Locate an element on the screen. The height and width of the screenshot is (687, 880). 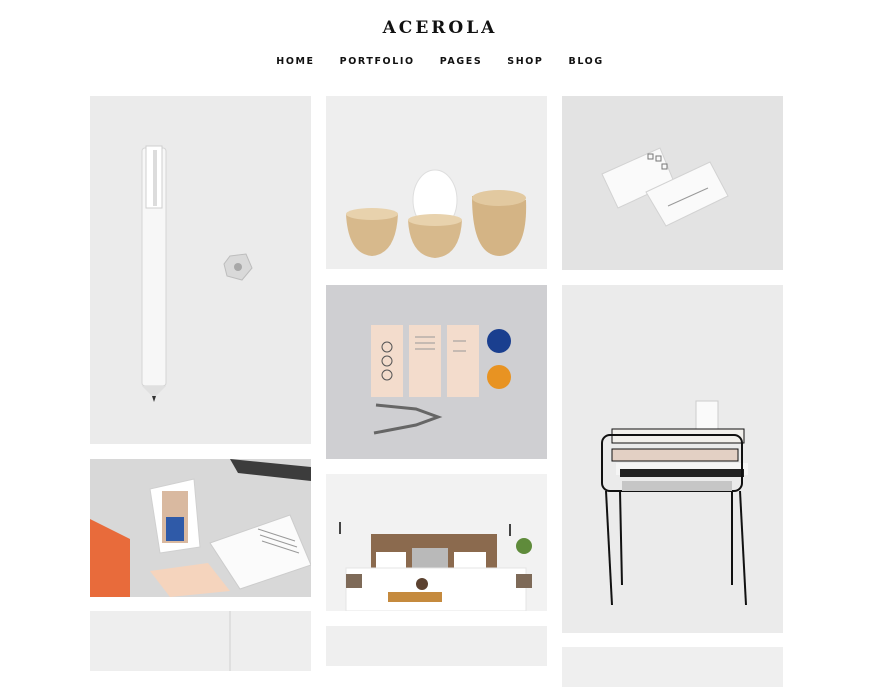
prints-image is located at coordinates (200, 528).